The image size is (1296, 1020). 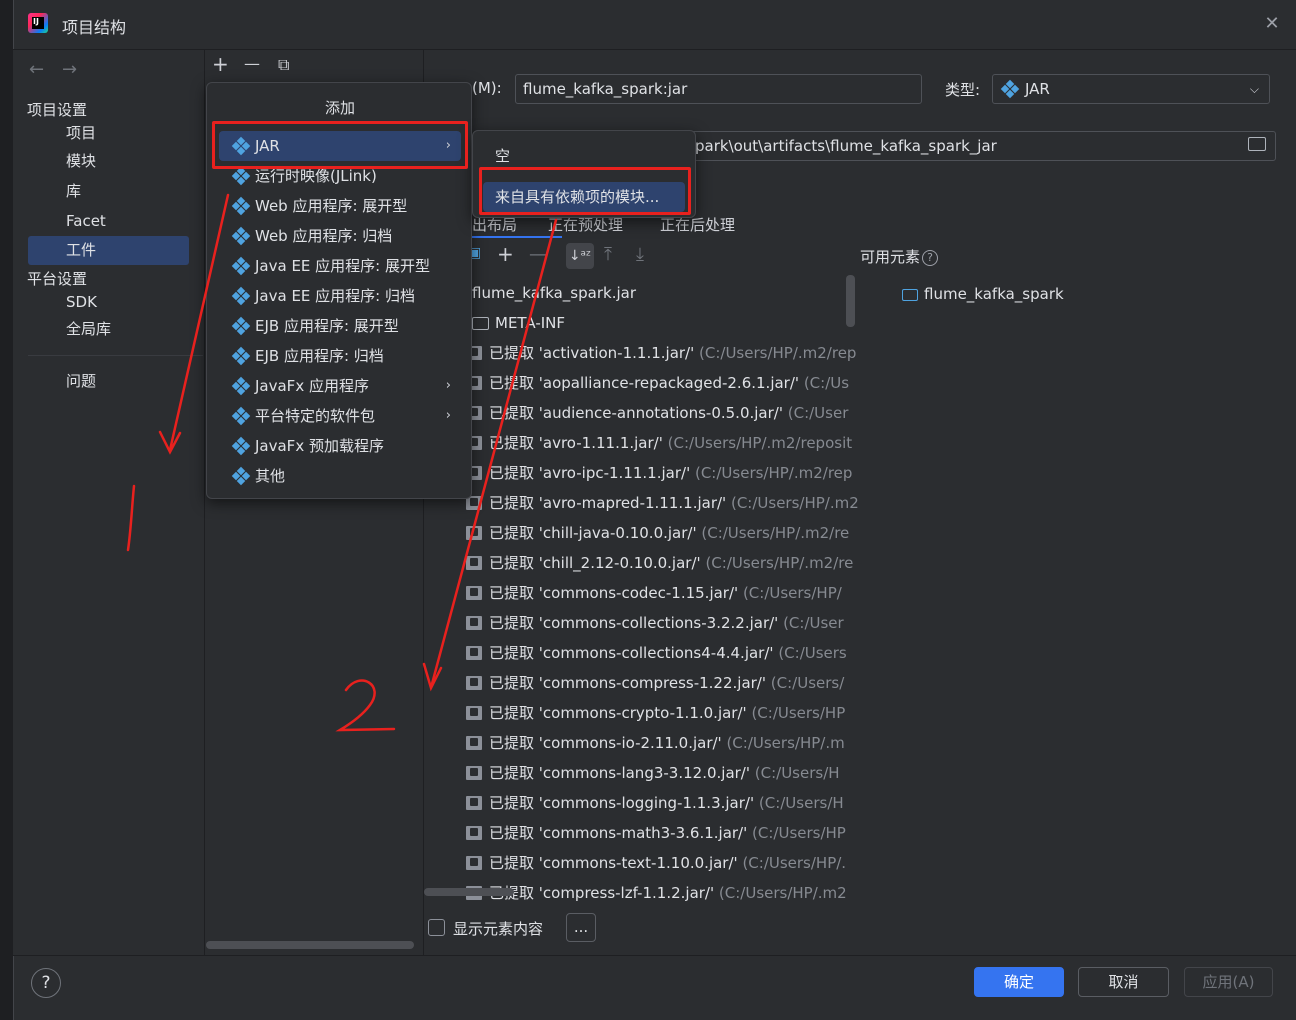 I want to click on sidebar-item-modules: 模块, so click(x=108, y=161).